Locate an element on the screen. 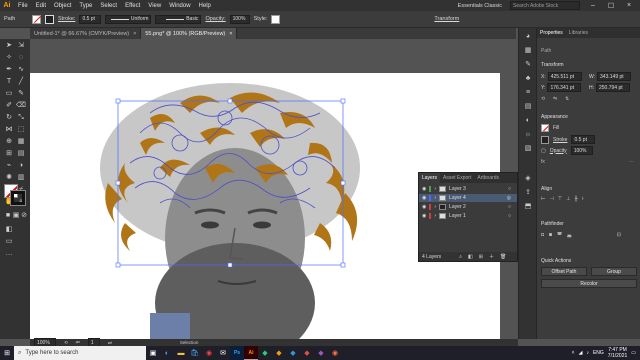  paintbrush-icon: ✎ is located at coordinates (21, 94).